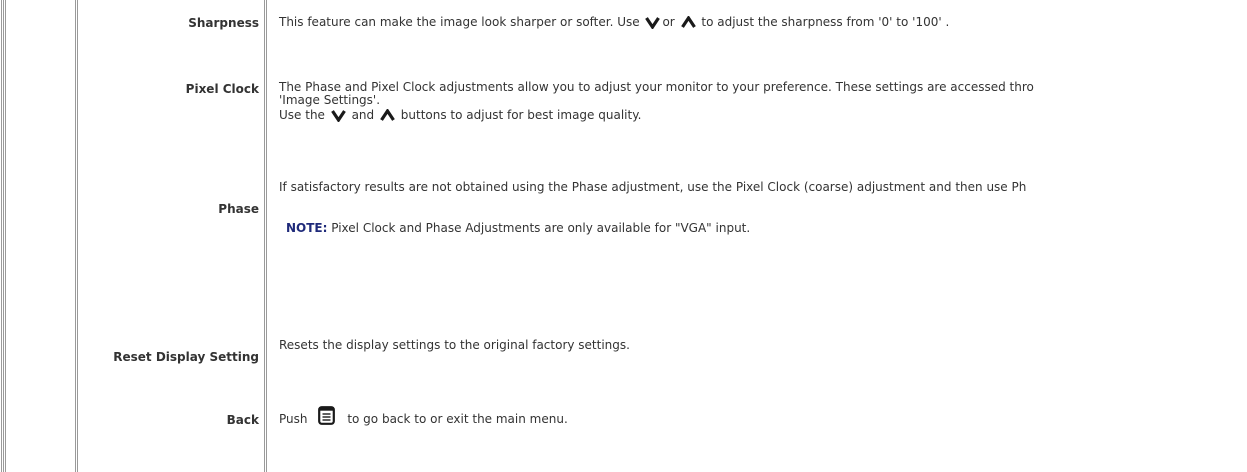 This screenshot has width=1247, height=472. Describe the element at coordinates (362, 115) in the screenshot. I see `pixel-clock-line-3-mid: and` at that location.